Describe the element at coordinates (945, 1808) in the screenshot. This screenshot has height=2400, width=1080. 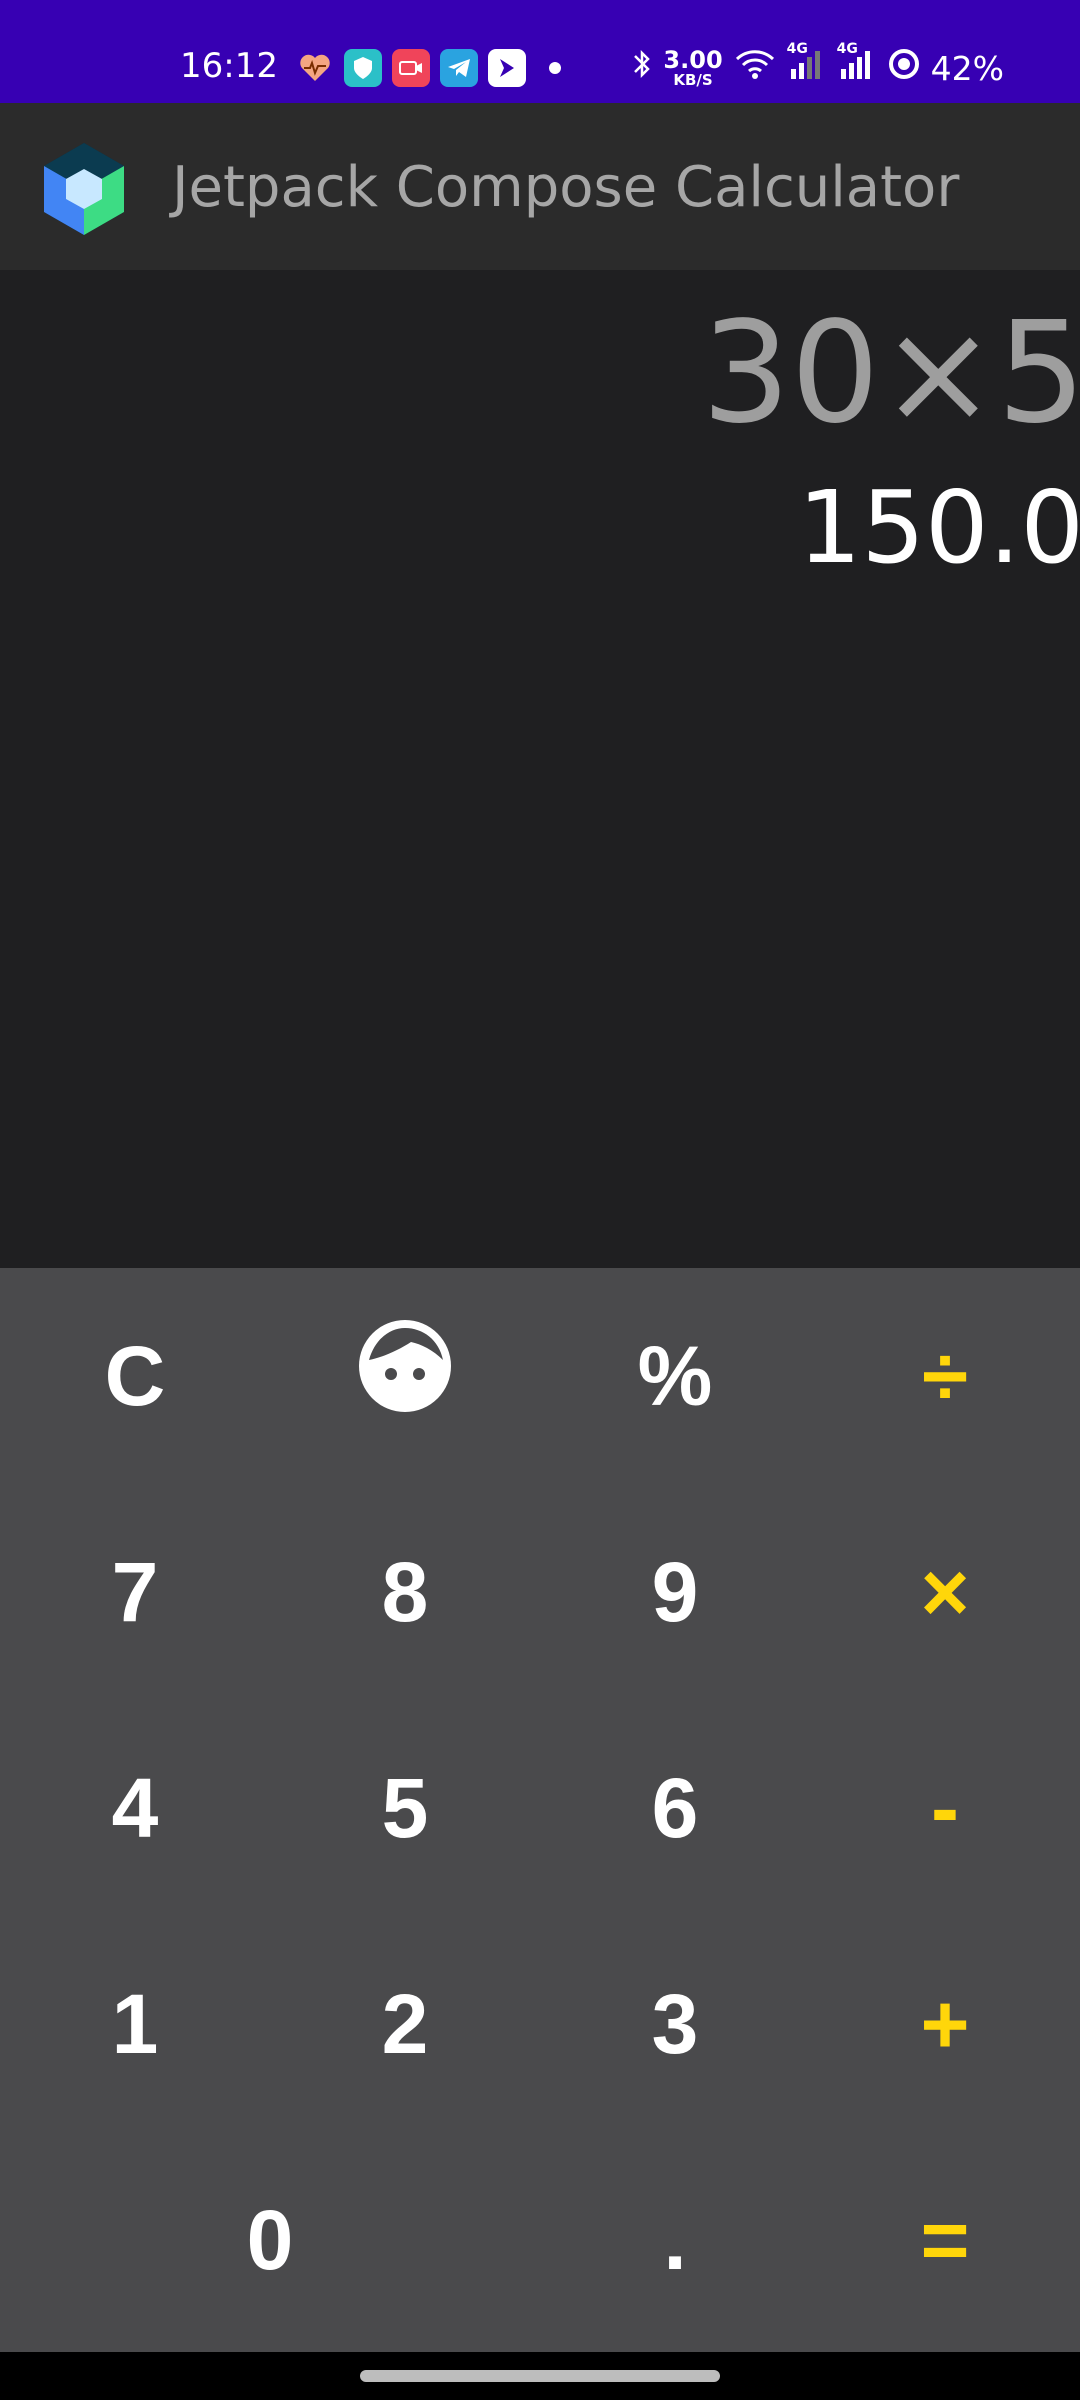
I see `subtract-button: -` at that location.